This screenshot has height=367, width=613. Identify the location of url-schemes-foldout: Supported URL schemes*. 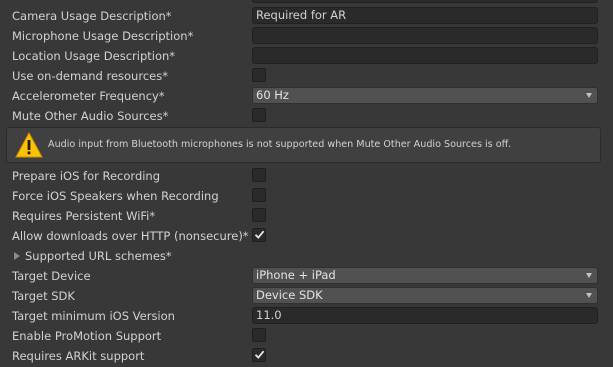
(306, 256).